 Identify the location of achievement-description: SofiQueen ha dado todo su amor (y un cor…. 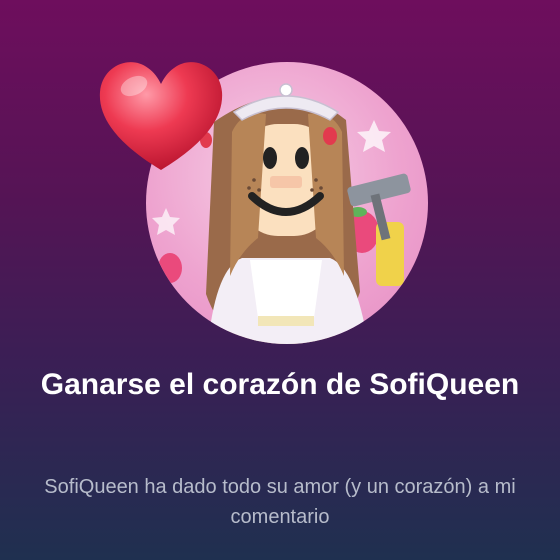
(280, 502).